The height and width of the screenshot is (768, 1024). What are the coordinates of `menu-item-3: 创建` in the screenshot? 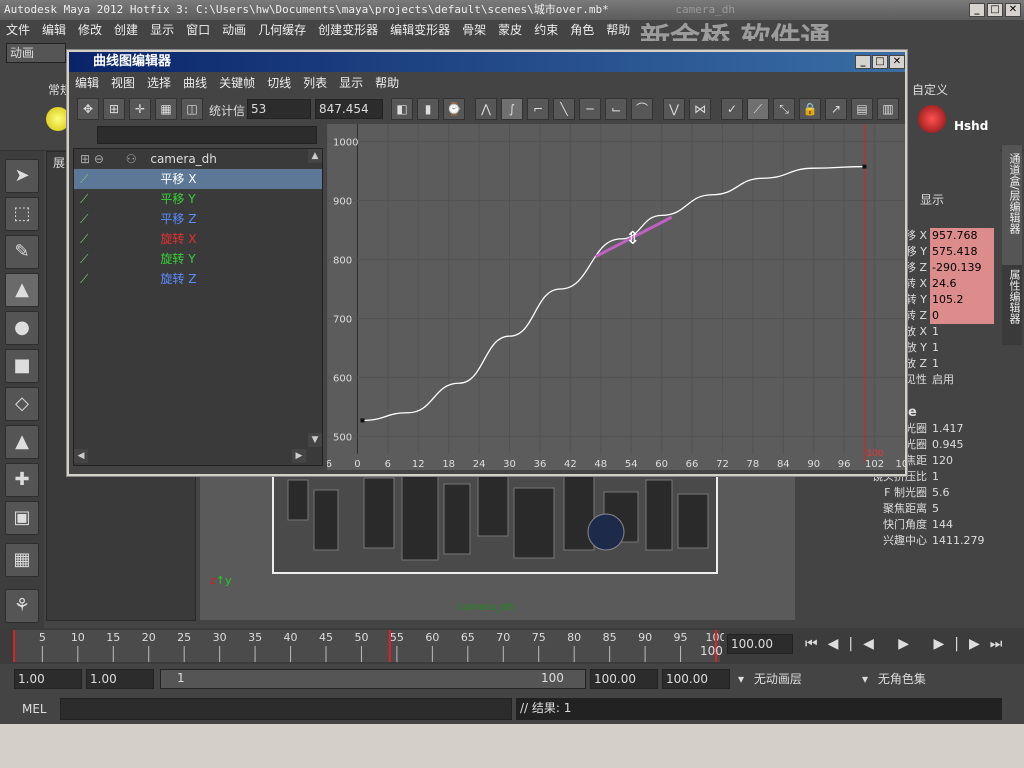 It's located at (126, 30).